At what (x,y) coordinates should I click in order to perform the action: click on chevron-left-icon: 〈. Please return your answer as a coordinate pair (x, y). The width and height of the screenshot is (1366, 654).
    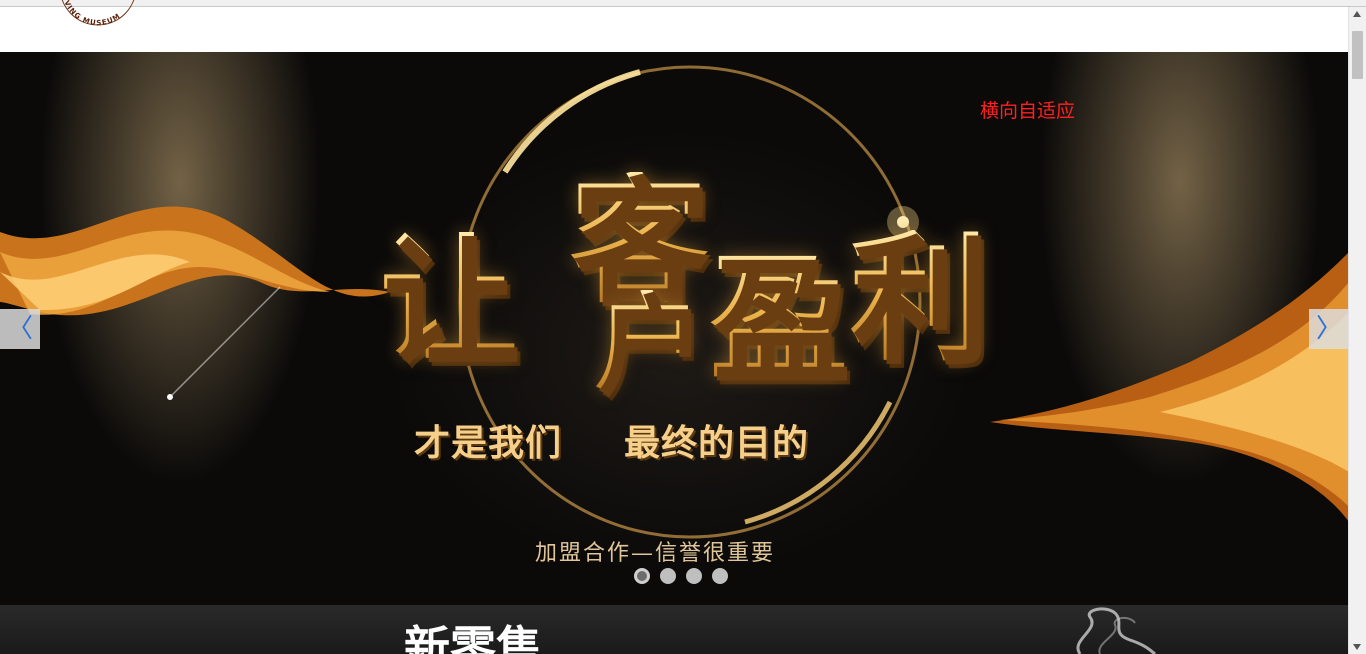
    Looking at the image, I should click on (19, 329).